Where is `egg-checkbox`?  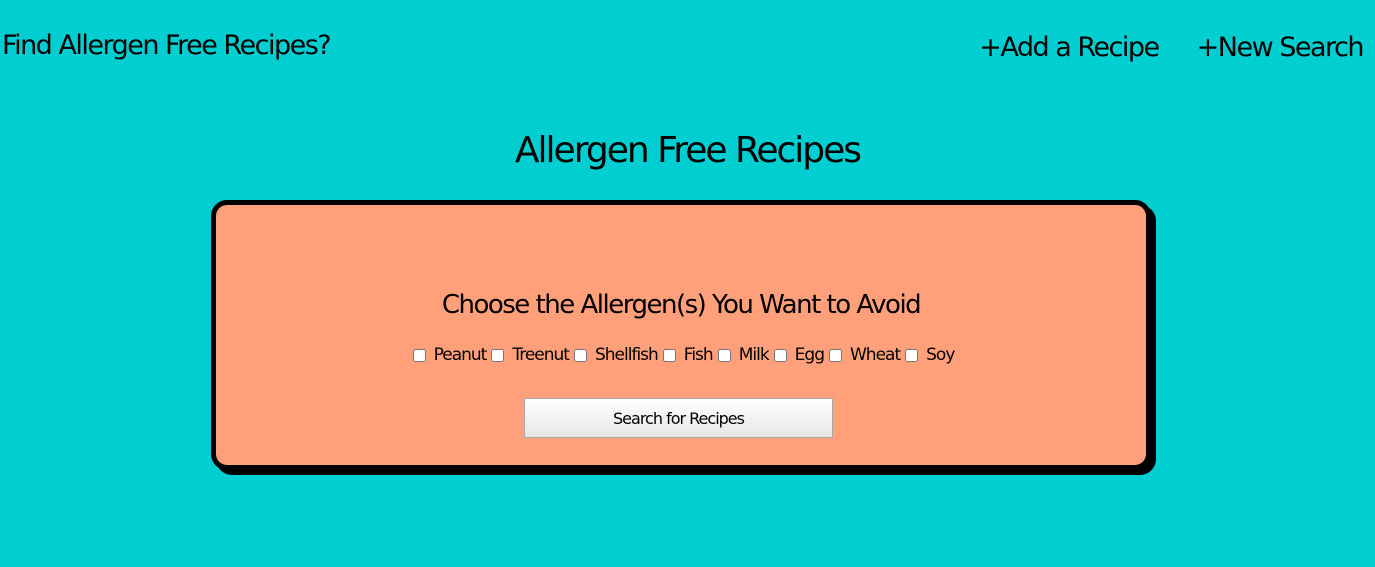
egg-checkbox is located at coordinates (780, 355).